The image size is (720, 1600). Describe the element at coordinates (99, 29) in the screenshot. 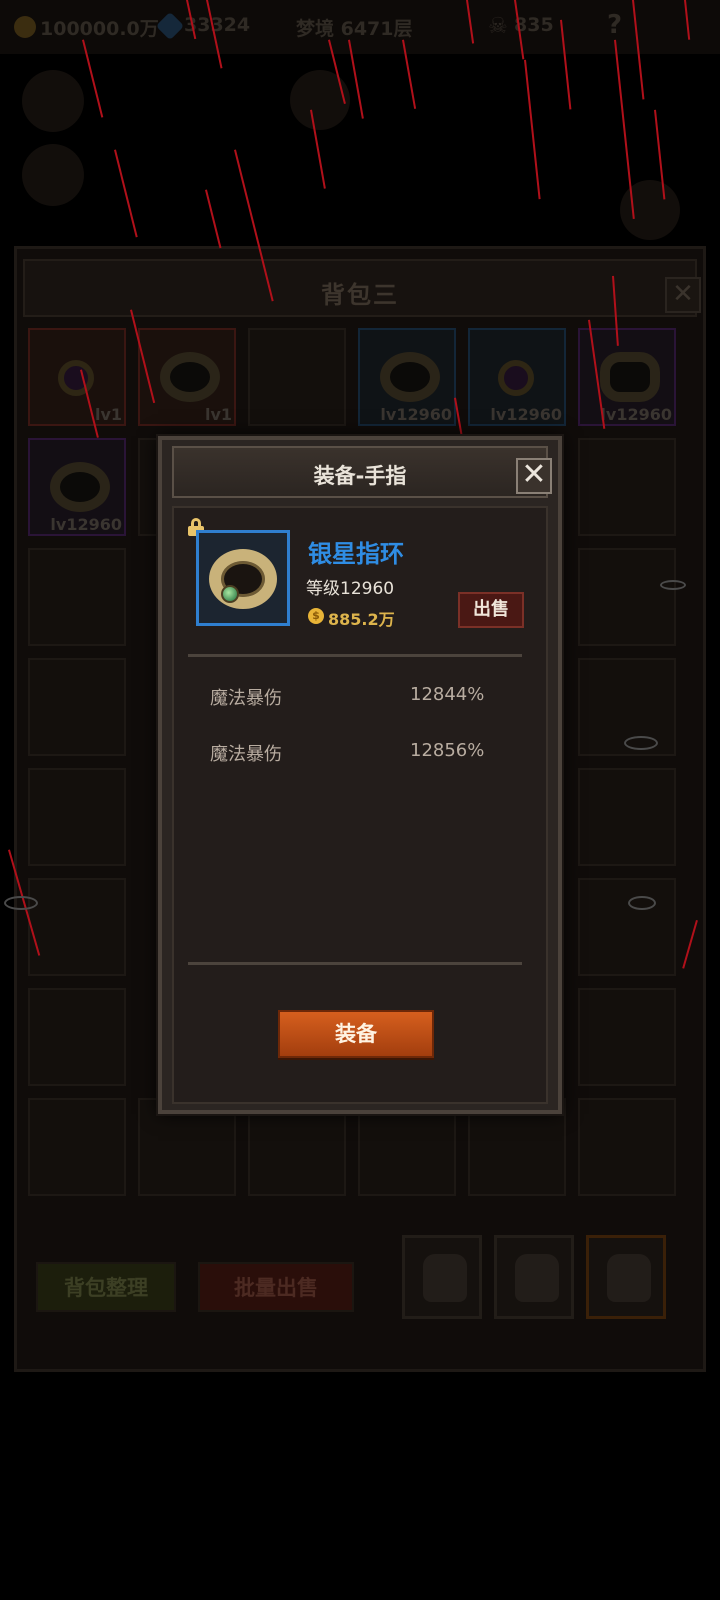

I see `gold-amount: 100000.0万` at that location.